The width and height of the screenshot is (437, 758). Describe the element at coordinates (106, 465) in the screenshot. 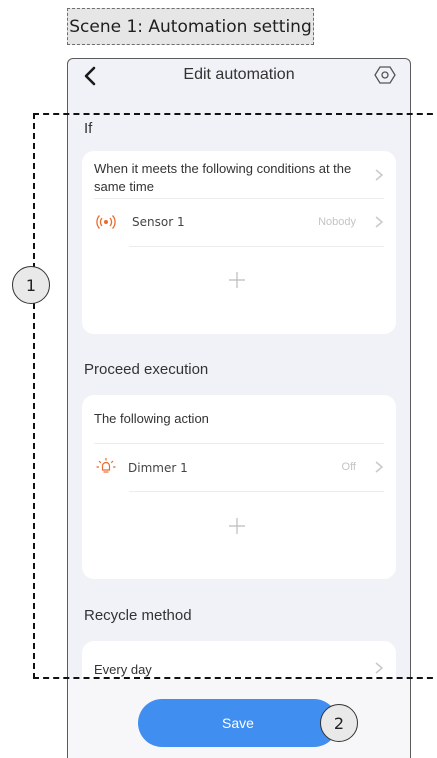

I see `light-bulb-icon` at that location.